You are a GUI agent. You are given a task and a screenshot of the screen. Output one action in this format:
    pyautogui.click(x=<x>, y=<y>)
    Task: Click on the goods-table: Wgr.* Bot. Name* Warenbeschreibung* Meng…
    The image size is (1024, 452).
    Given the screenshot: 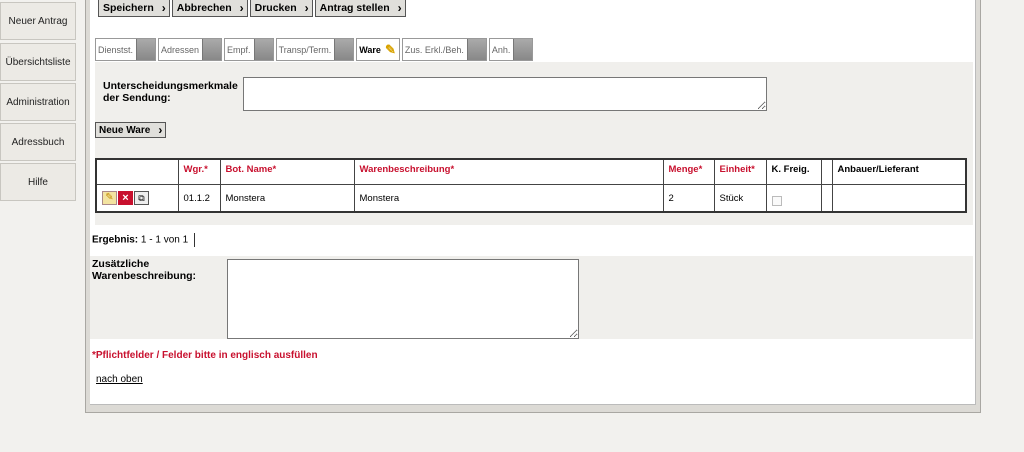 What is the action you would take?
    pyautogui.click(x=531, y=185)
    